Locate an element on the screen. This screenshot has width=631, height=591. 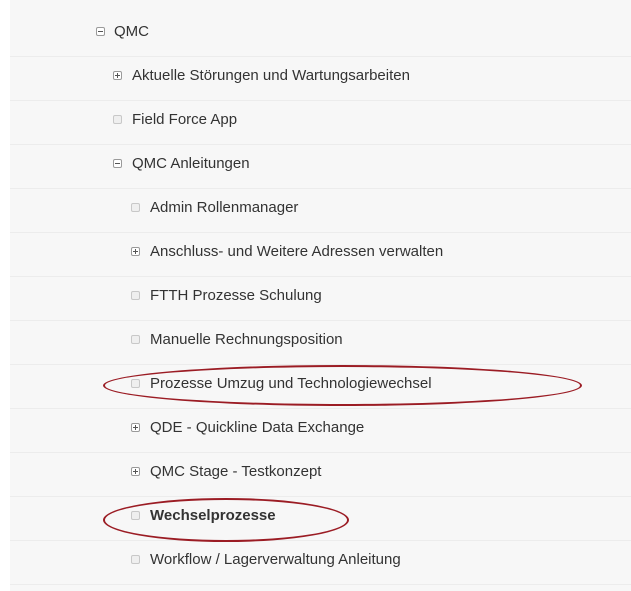
tree-node-ftth-prozesse: FTTH Prozesse Schulung is located at coordinates (320, 298).